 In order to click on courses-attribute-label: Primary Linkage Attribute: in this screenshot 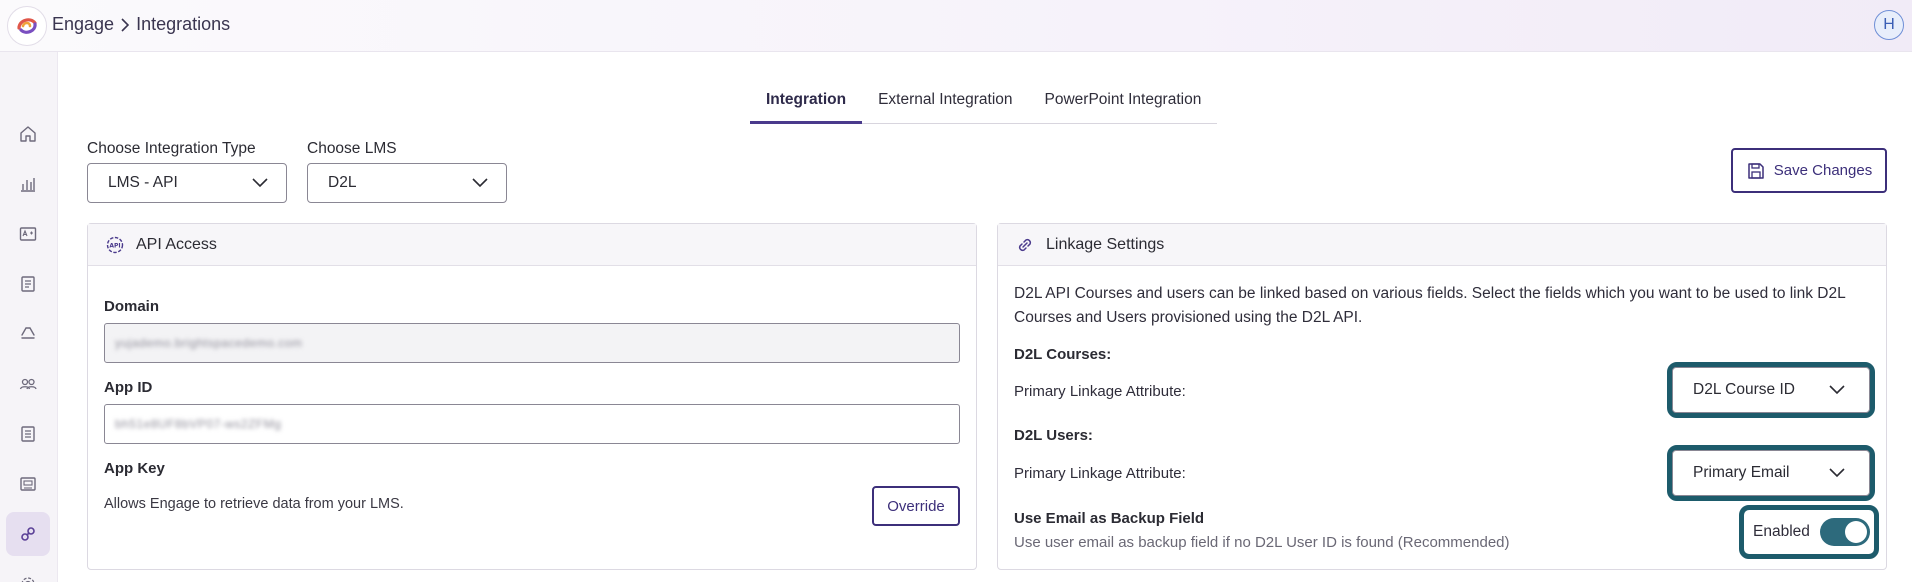, I will do `click(1100, 391)`.